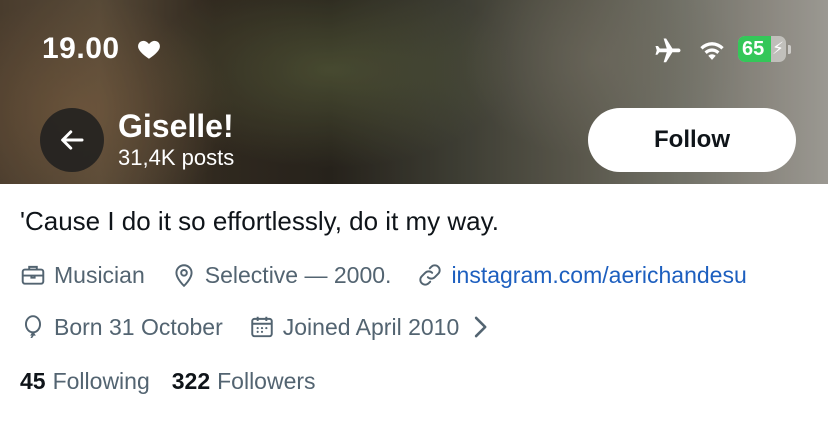 The image size is (828, 438). I want to click on birthday-item: Born 31 October, so click(121, 327).